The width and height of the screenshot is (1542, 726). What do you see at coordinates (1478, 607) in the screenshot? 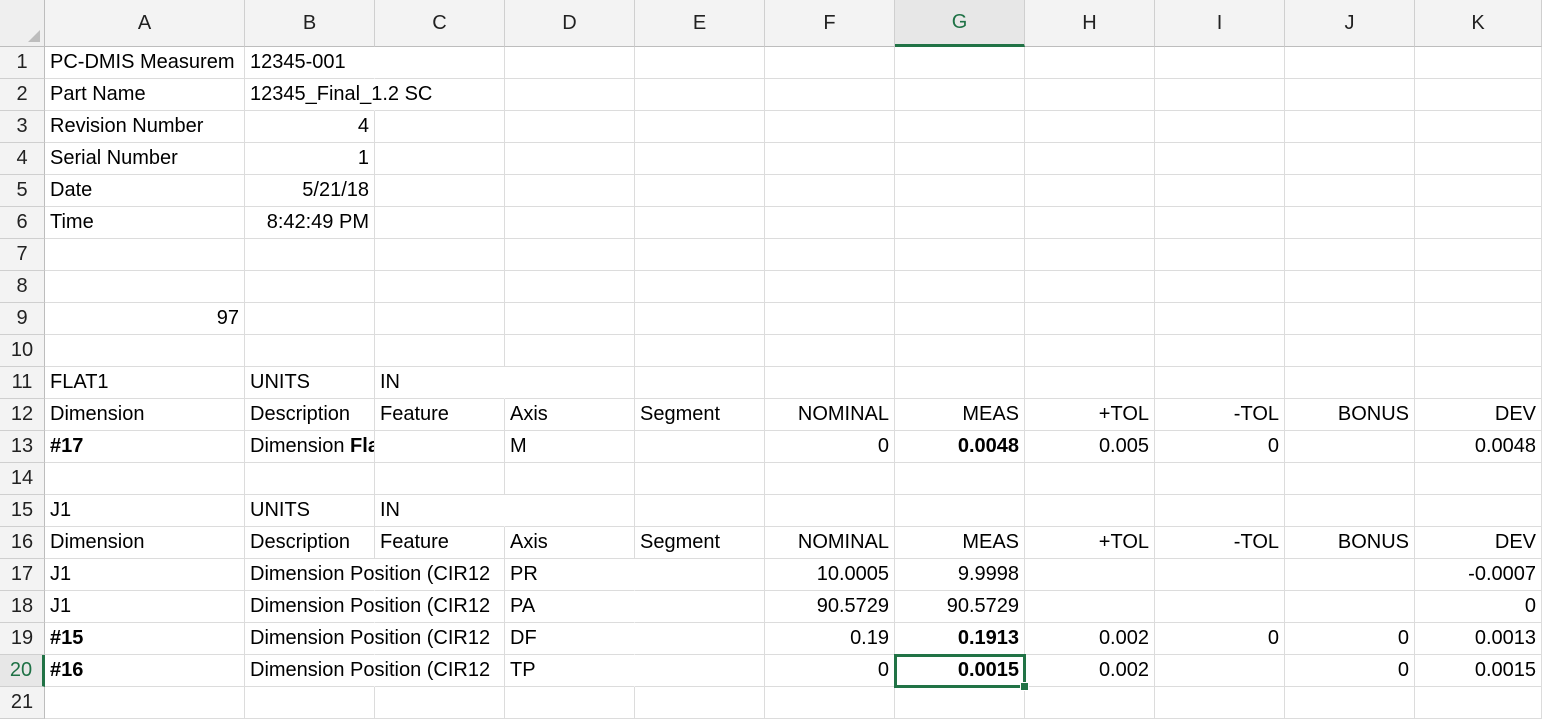
I see `cell-k18: 0` at bounding box center [1478, 607].